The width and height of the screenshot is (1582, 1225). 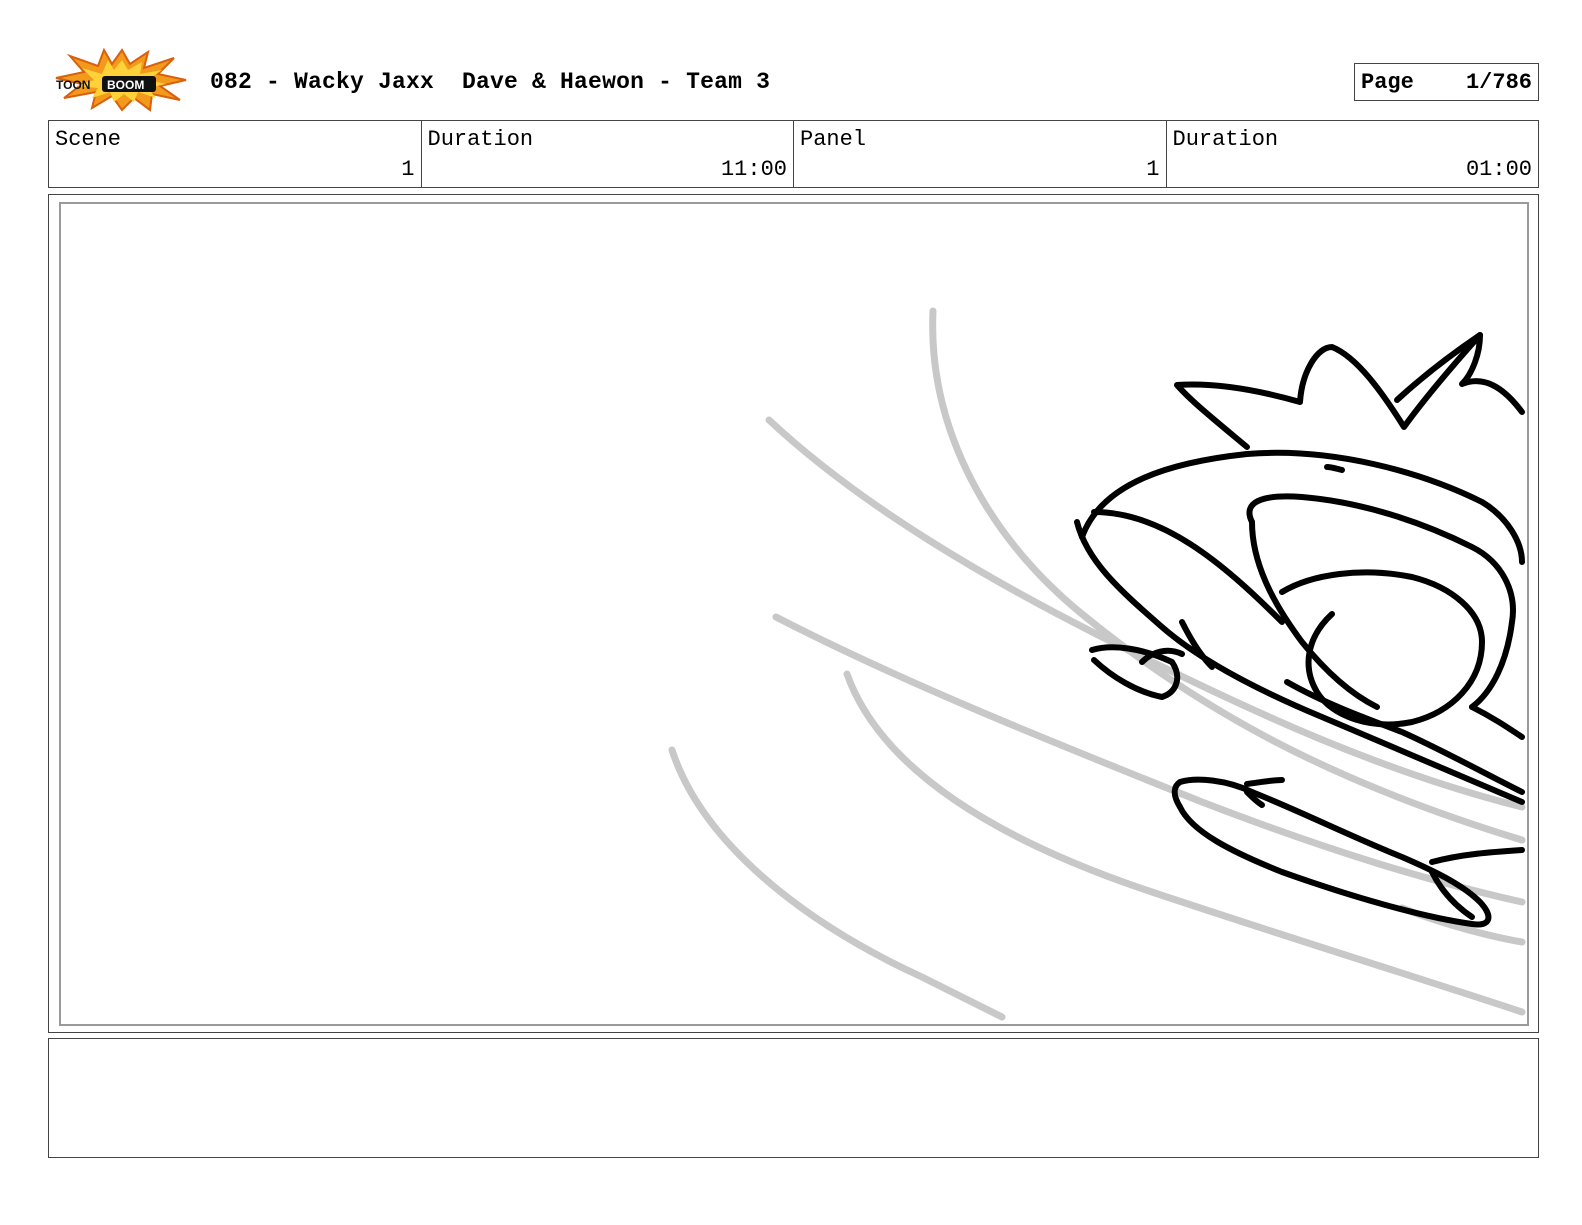 What do you see at coordinates (73, 85) in the screenshot?
I see `svg-text: TOON` at bounding box center [73, 85].